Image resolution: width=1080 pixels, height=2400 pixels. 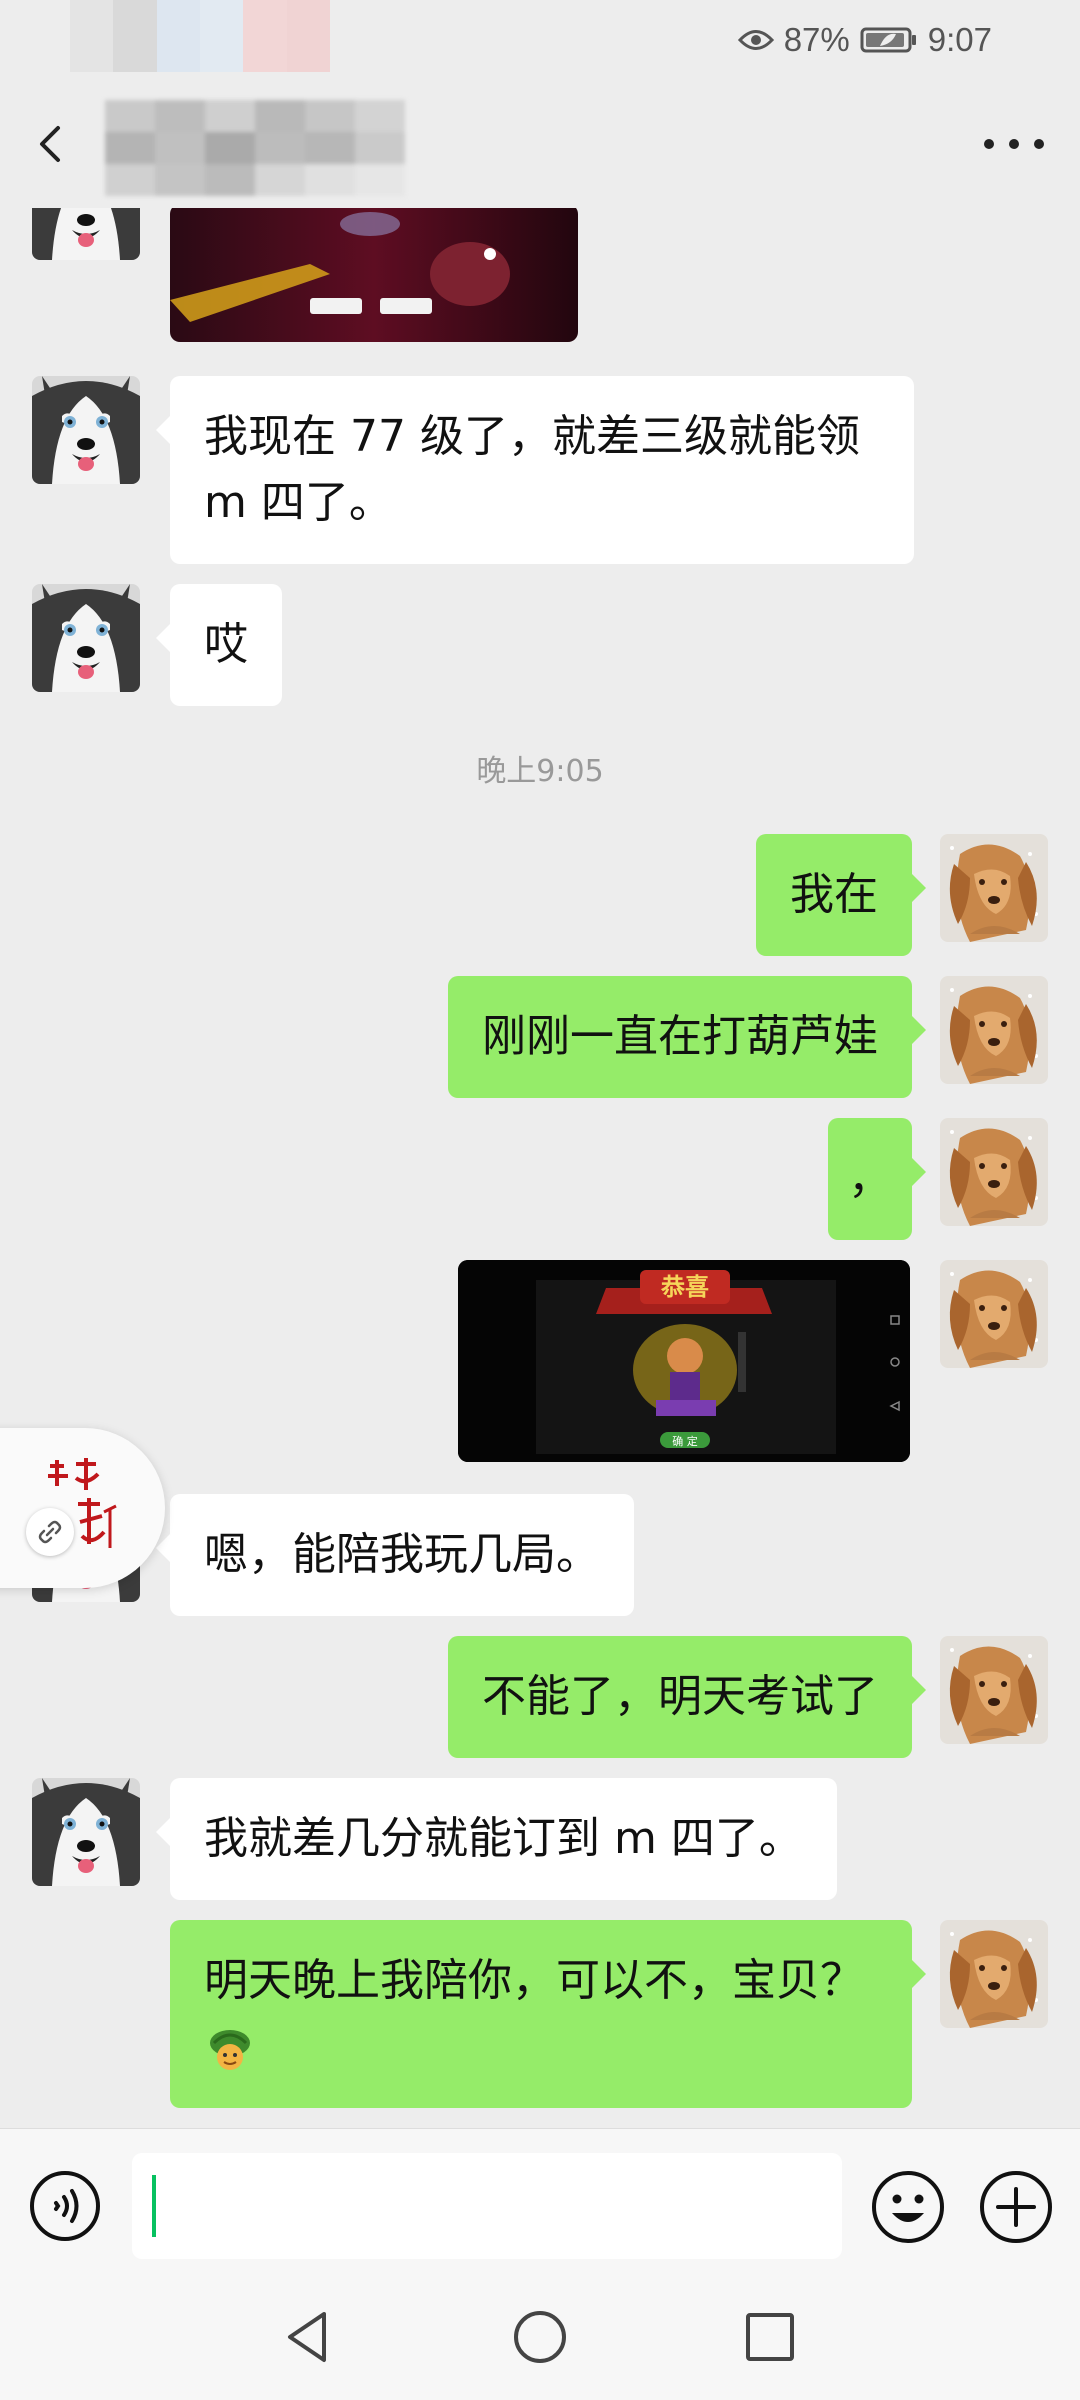 What do you see at coordinates (487, 2206) in the screenshot?
I see `message-input` at bounding box center [487, 2206].